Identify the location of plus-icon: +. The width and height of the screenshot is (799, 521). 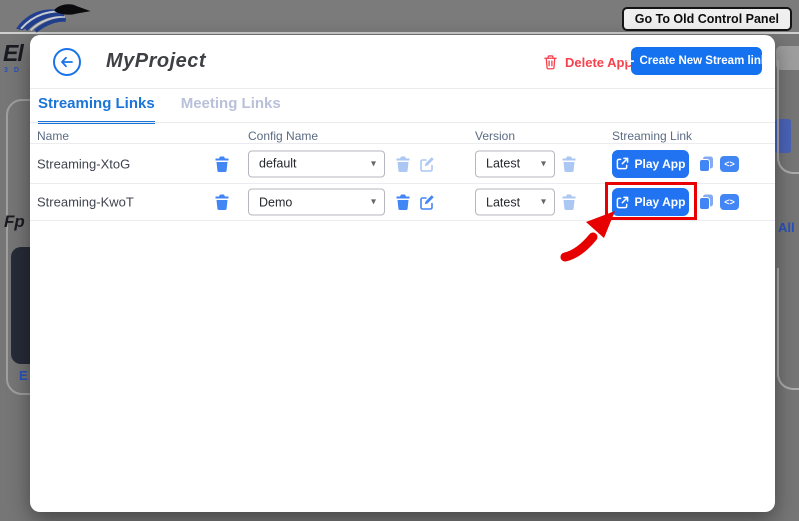
(630, 61).